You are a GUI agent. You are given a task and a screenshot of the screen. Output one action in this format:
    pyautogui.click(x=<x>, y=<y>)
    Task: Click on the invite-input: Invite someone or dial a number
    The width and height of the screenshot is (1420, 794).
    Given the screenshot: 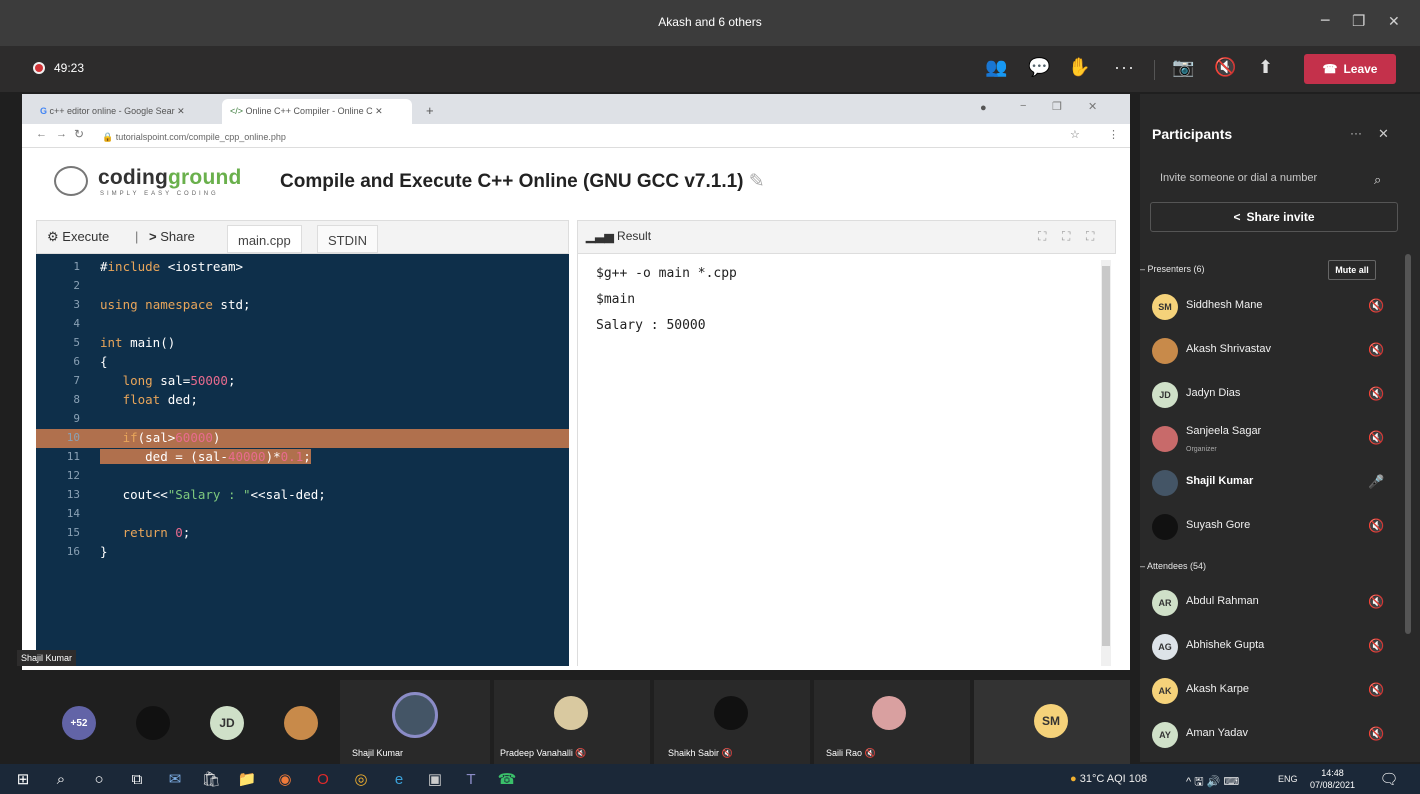 What is the action you would take?
    pyautogui.click(x=1275, y=179)
    